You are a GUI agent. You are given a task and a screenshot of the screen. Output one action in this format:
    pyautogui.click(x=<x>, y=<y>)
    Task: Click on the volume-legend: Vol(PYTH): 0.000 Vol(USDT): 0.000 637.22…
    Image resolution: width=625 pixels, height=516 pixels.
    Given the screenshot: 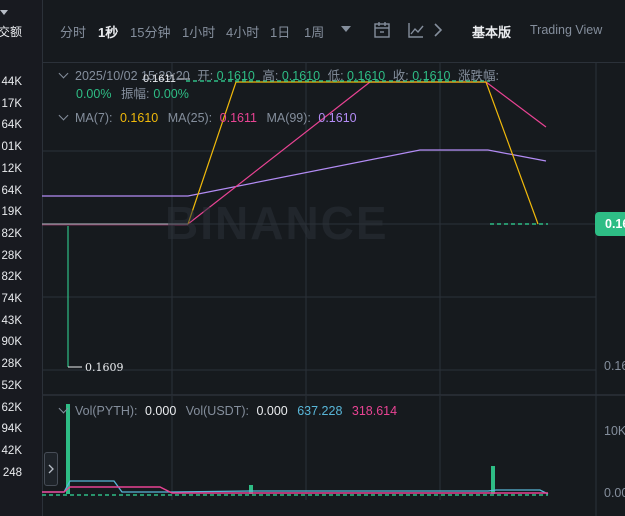 What is the action you would take?
    pyautogui.click(x=228, y=410)
    